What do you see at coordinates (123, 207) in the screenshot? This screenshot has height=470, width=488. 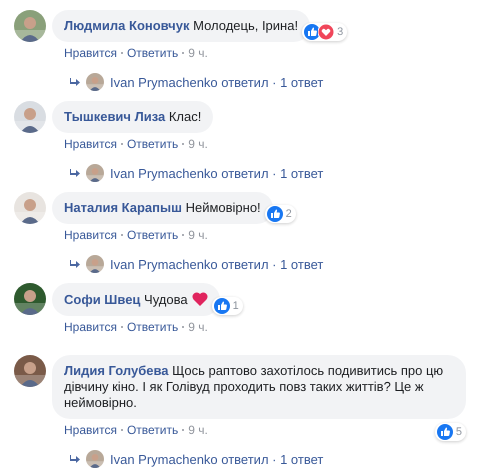 I see `author-name: Наталия Карапыш` at bounding box center [123, 207].